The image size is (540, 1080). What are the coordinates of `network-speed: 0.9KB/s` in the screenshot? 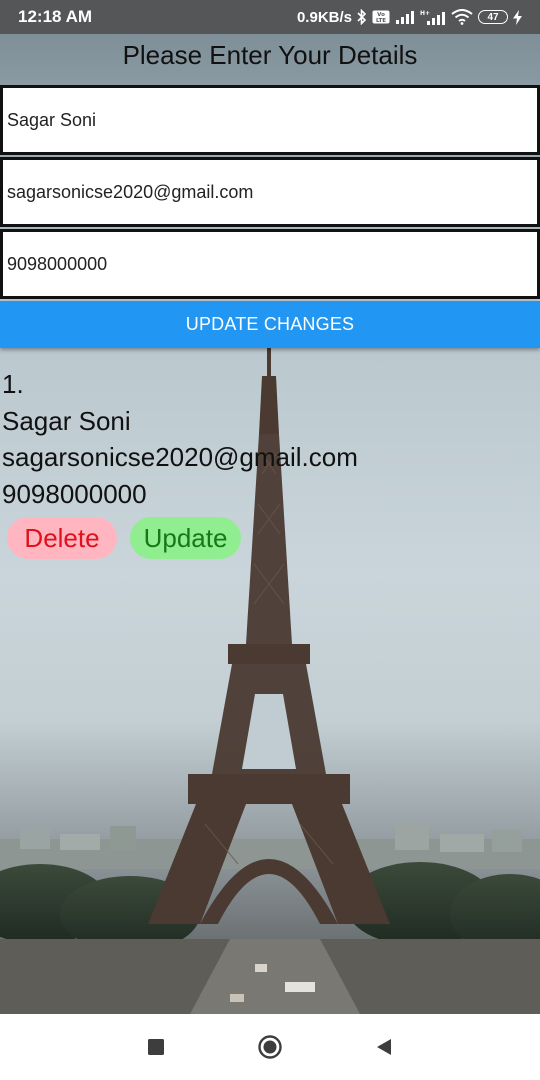 It's located at (324, 17).